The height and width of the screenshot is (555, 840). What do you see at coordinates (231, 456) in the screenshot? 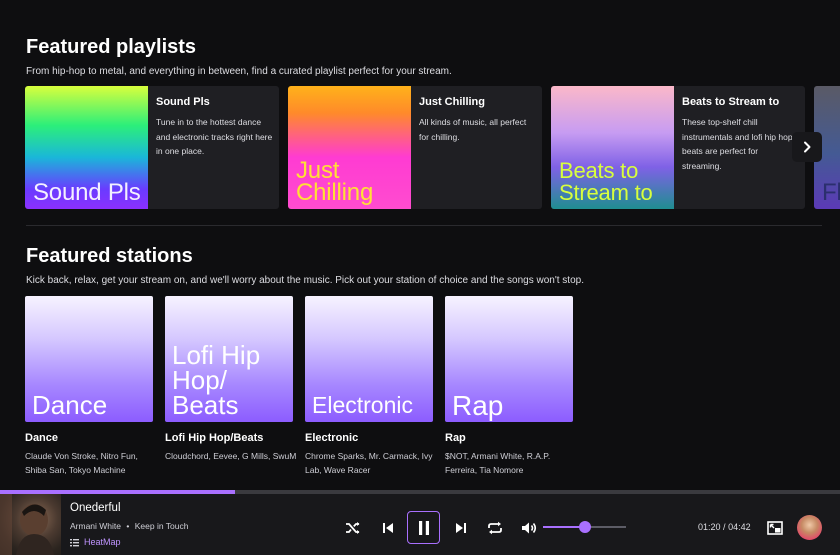
I see `station-artists: Cloudchord, Eevee, G Mills, SwuM` at bounding box center [231, 456].